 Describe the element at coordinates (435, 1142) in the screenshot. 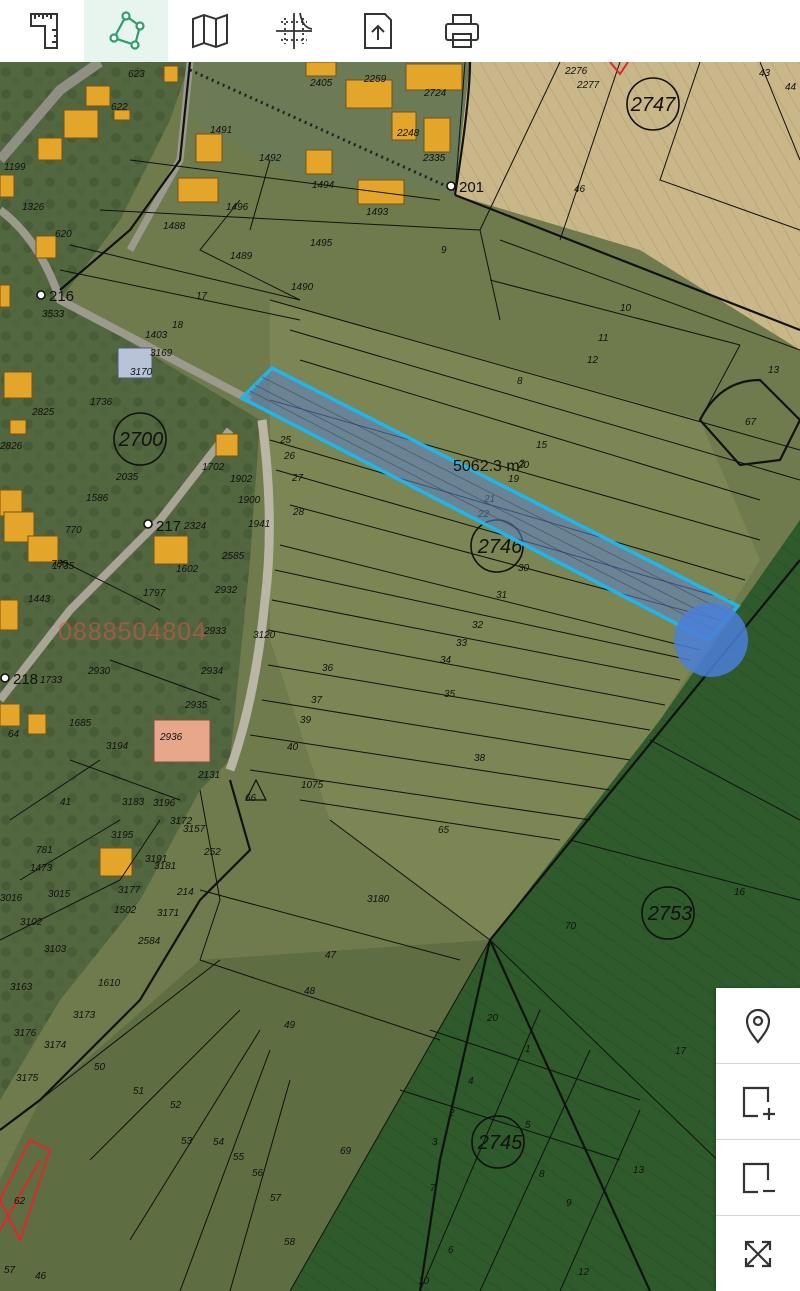

I see `svg-text: 3` at that location.